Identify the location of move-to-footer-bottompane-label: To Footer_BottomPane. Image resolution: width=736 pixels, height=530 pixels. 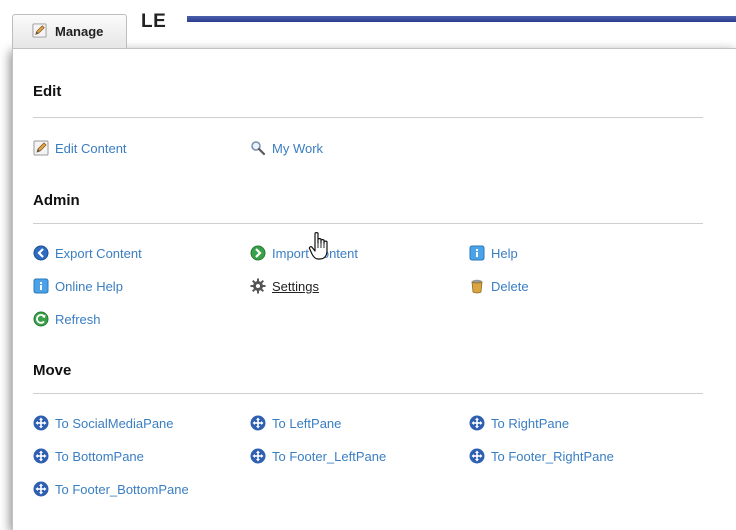
(122, 489).